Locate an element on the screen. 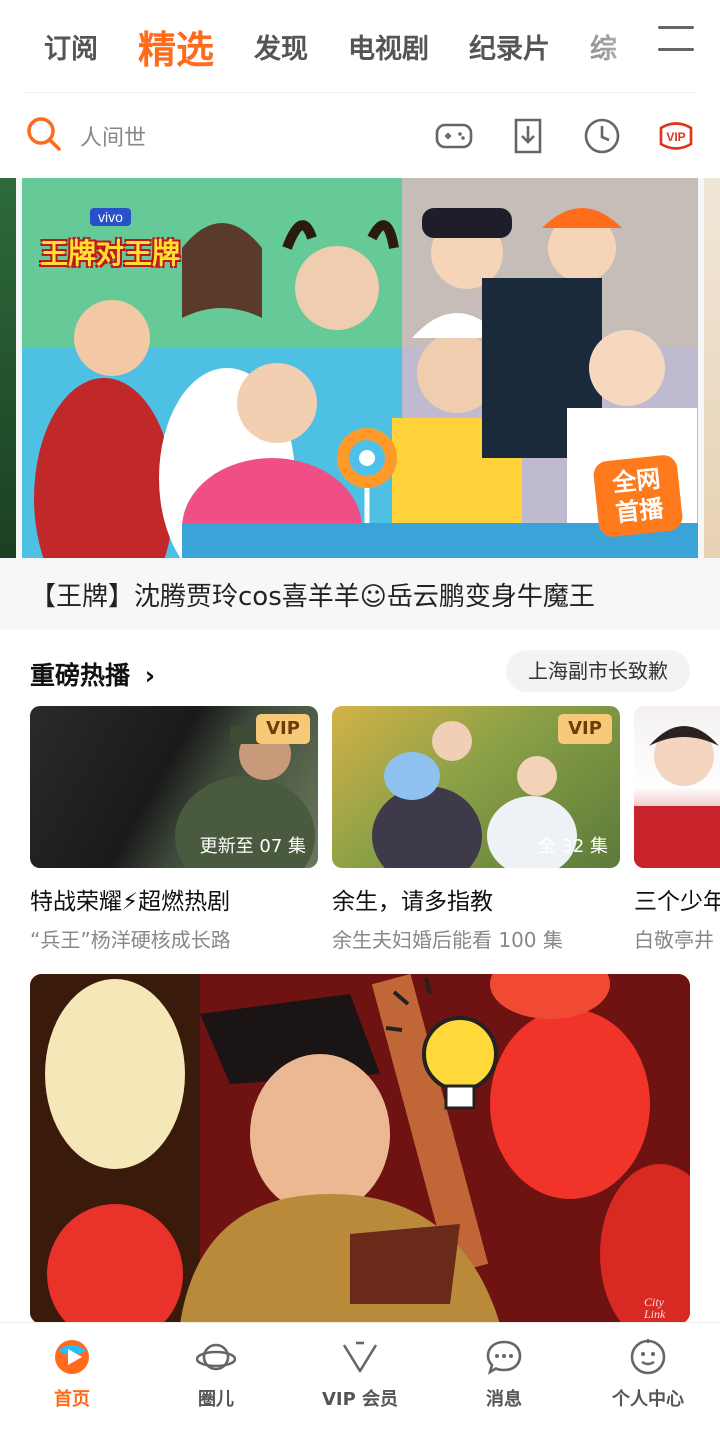 The image size is (720, 1445). nav-circle-label: 圈儿 is located at coordinates (216, 1399).